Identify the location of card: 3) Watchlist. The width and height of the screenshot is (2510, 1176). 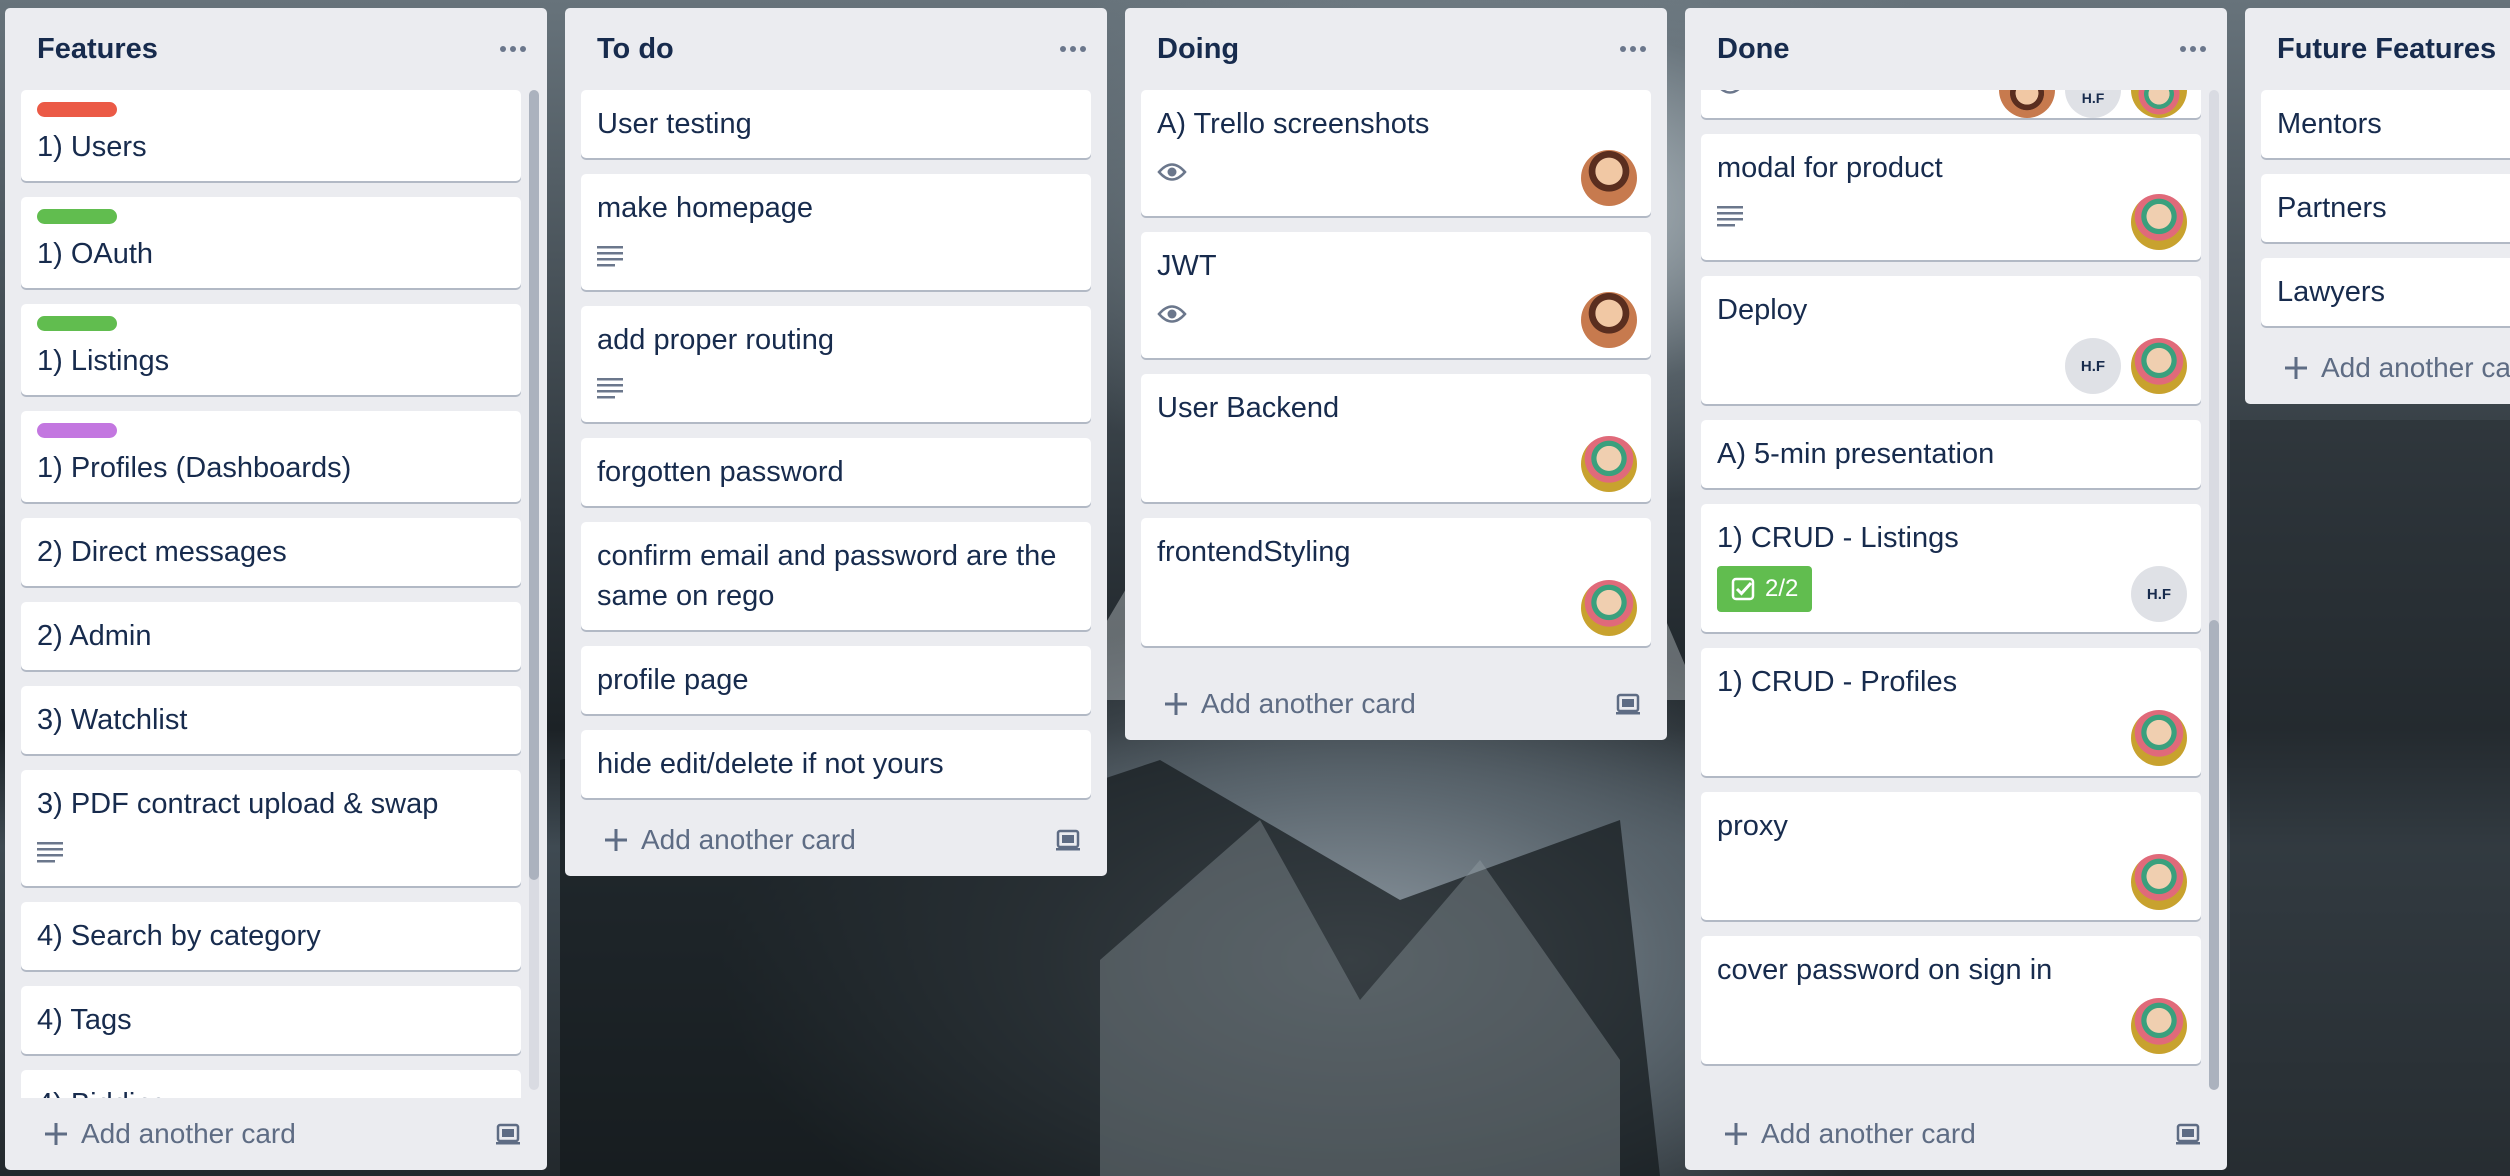
(271, 720).